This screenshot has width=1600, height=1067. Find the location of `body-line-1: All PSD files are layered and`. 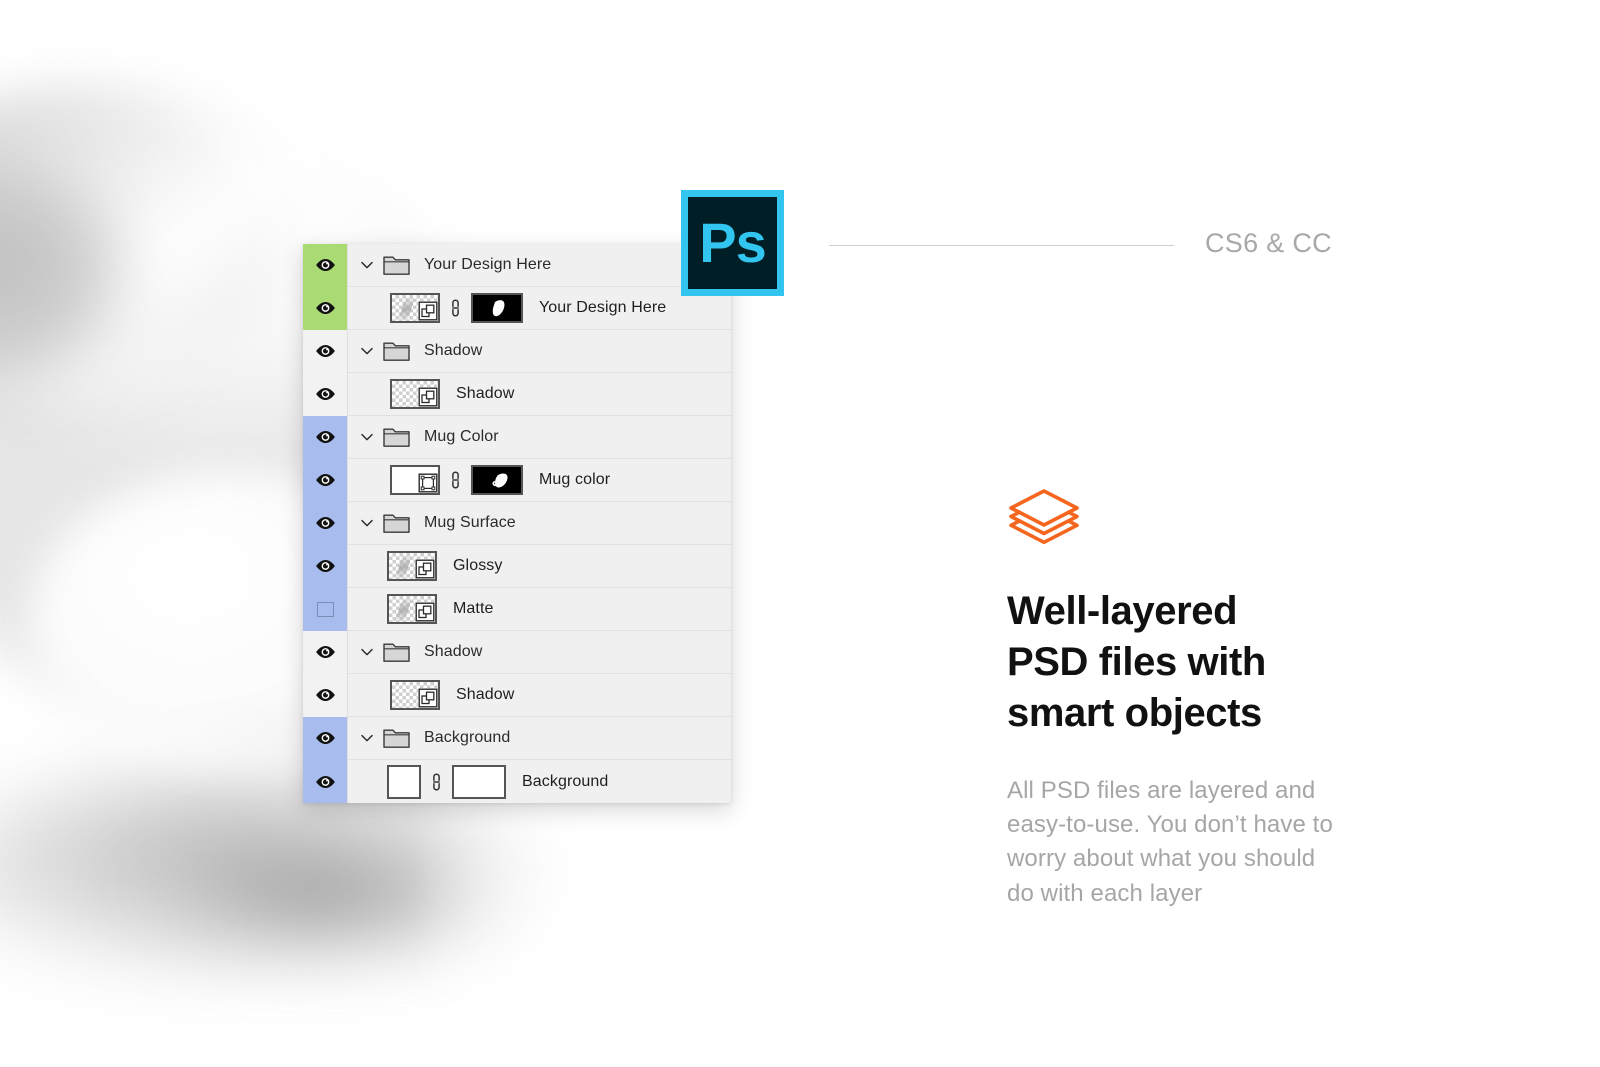

body-line-1: All PSD files are layered and is located at coordinates (1161, 790).